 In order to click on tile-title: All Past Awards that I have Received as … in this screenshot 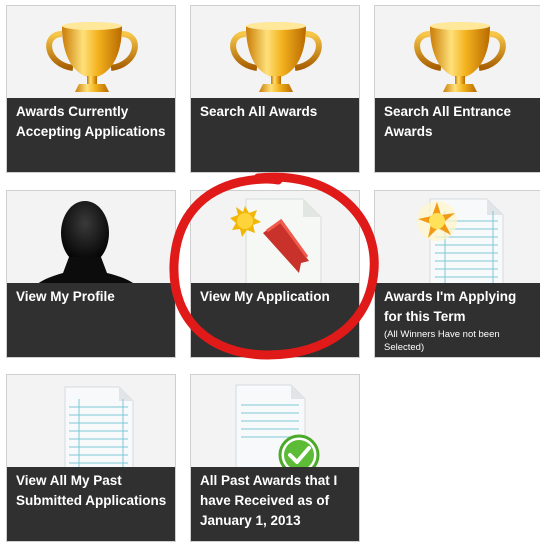, I will do `click(269, 500)`.